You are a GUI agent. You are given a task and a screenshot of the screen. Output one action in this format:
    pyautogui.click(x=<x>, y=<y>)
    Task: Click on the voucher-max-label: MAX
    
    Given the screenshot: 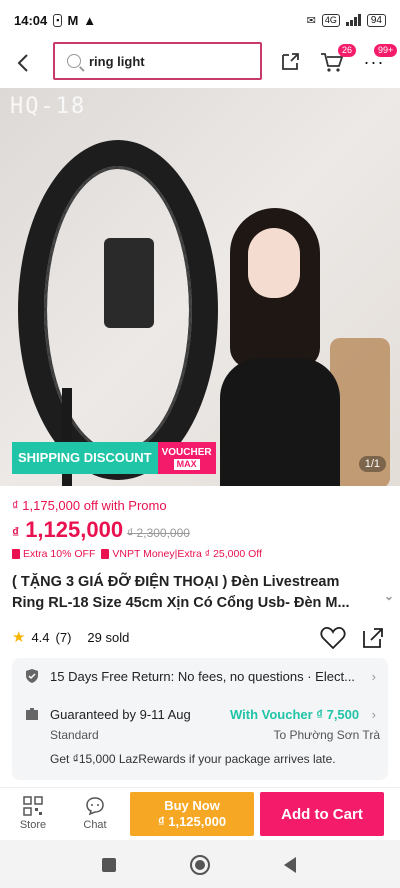 What is the action you would take?
    pyautogui.click(x=186, y=464)
    